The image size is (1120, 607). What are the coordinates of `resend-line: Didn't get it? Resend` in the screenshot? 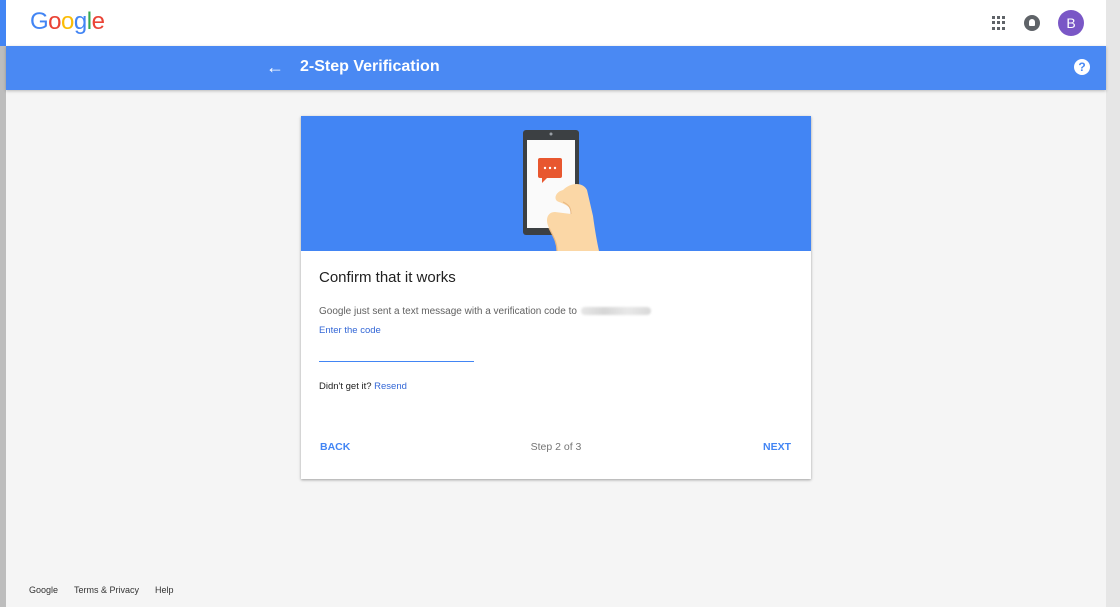 It's located at (363, 386).